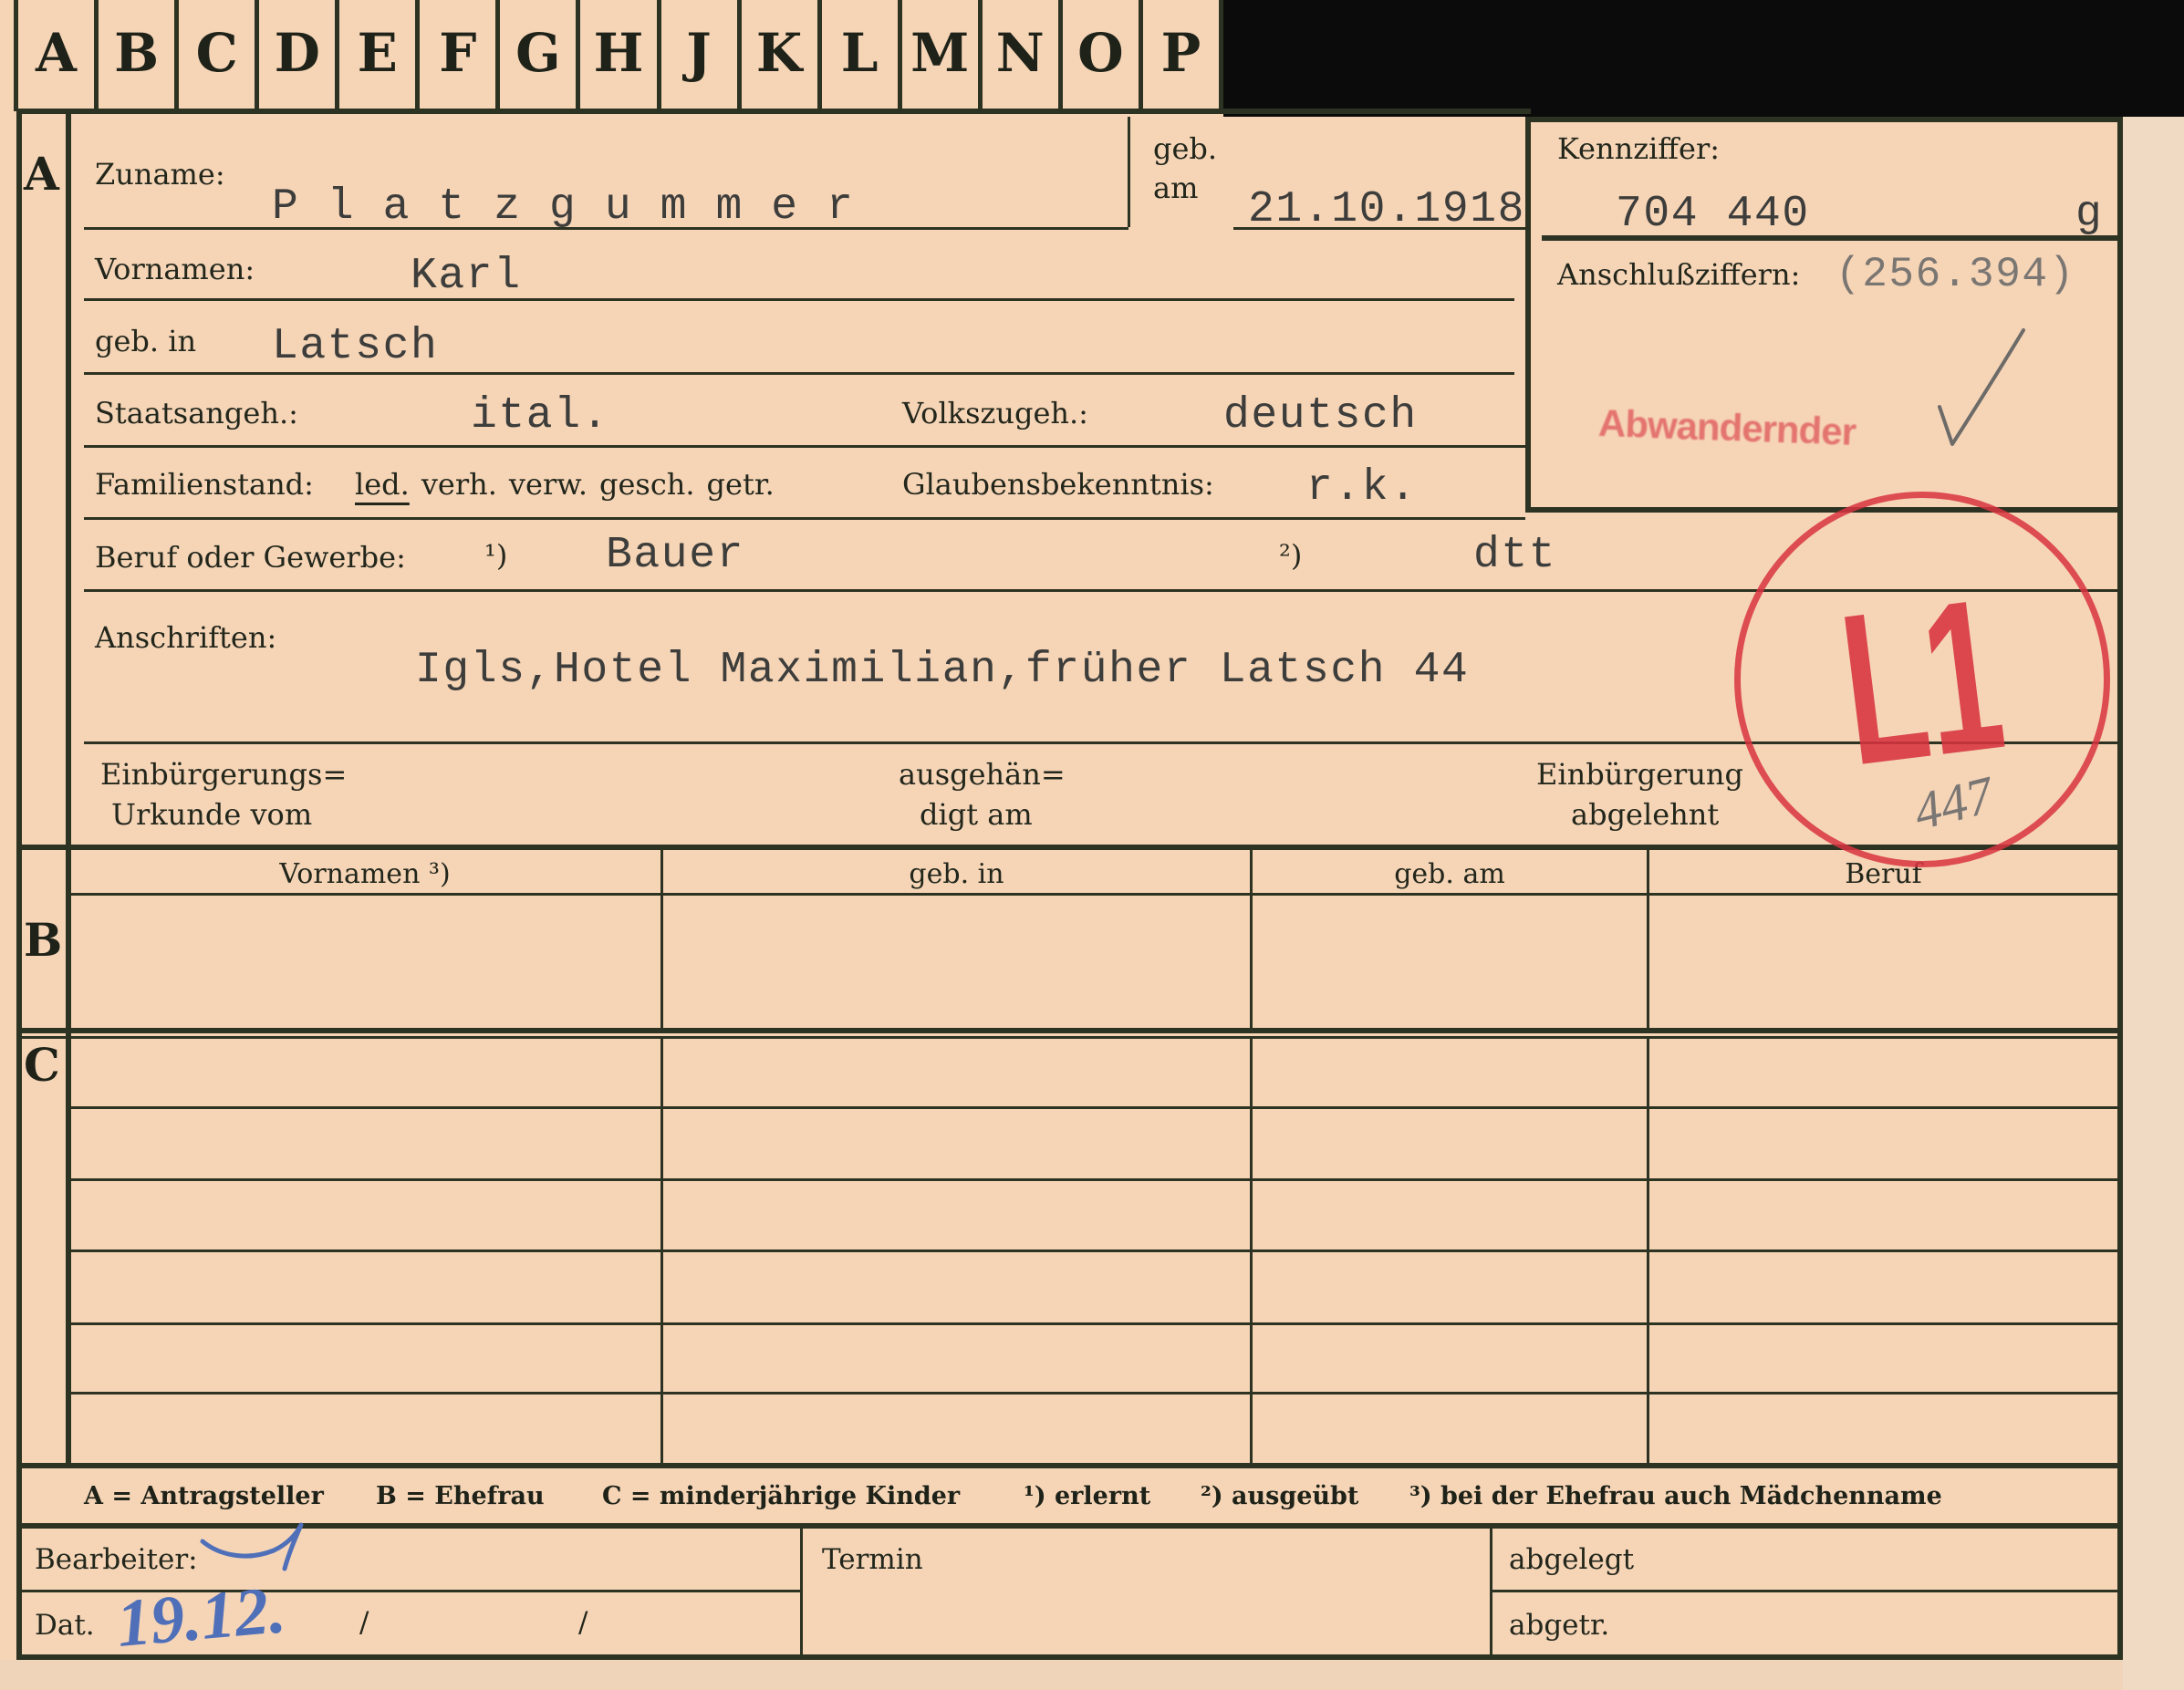  What do you see at coordinates (41, 174) in the screenshot?
I see `section-letter-a: A` at bounding box center [41, 174].